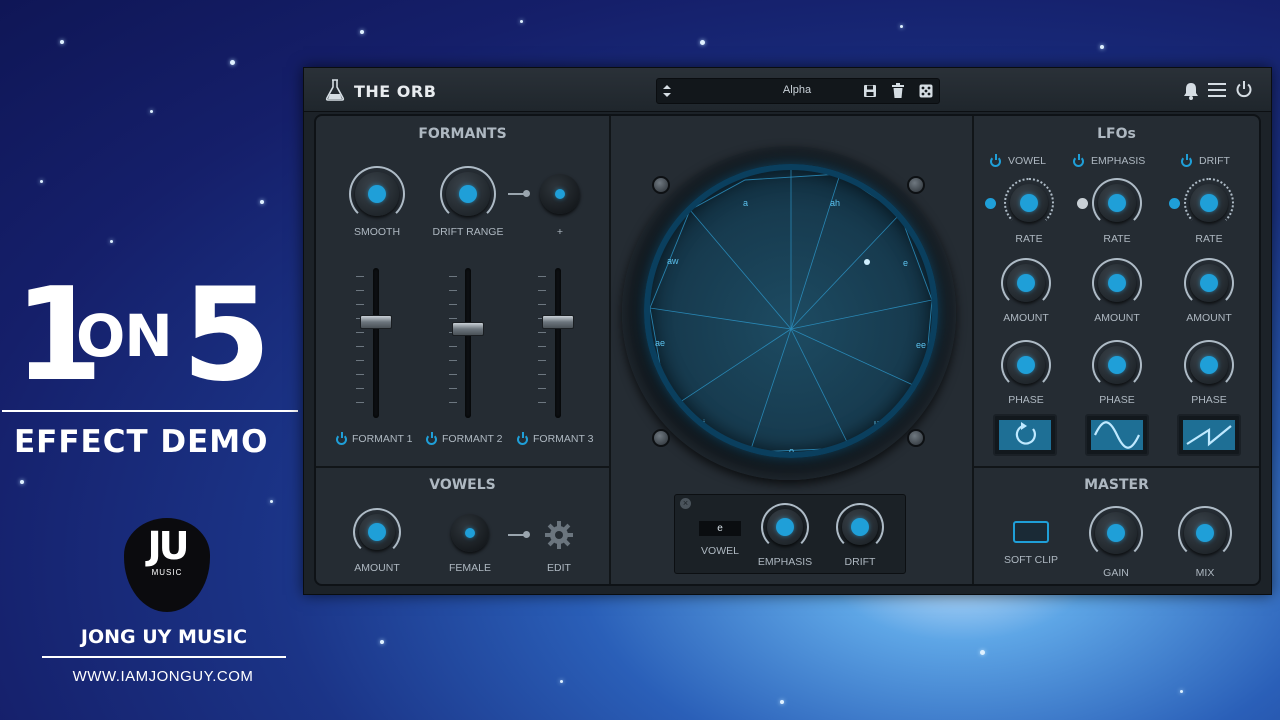 This screenshot has height=720, width=1280. Describe the element at coordinates (667, 91) in the screenshot. I see `up-down-arrows-icon` at that location.